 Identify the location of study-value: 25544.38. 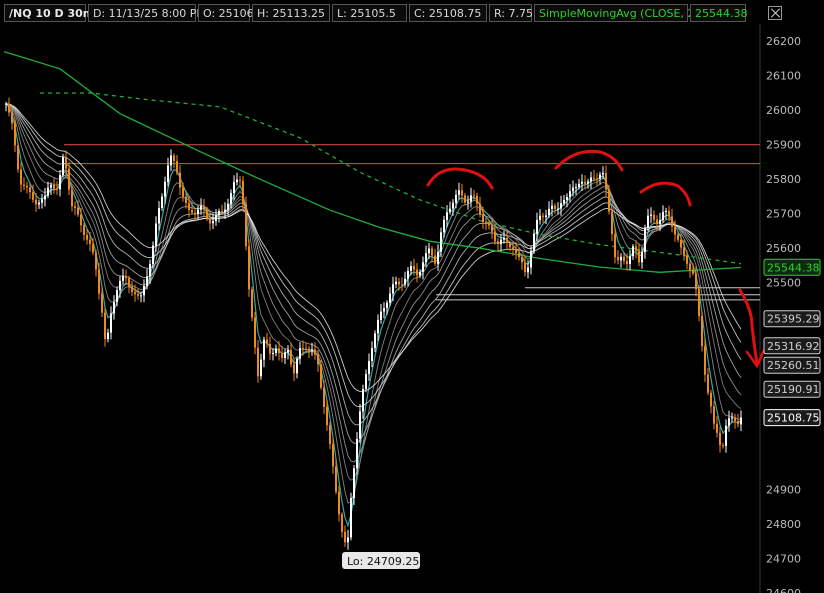
(719, 13).